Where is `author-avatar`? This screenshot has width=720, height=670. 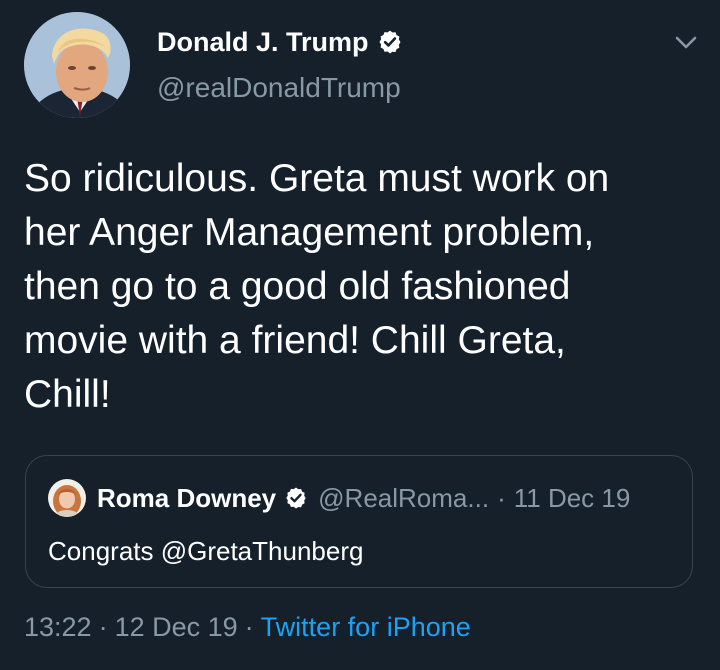 author-avatar is located at coordinates (77, 65).